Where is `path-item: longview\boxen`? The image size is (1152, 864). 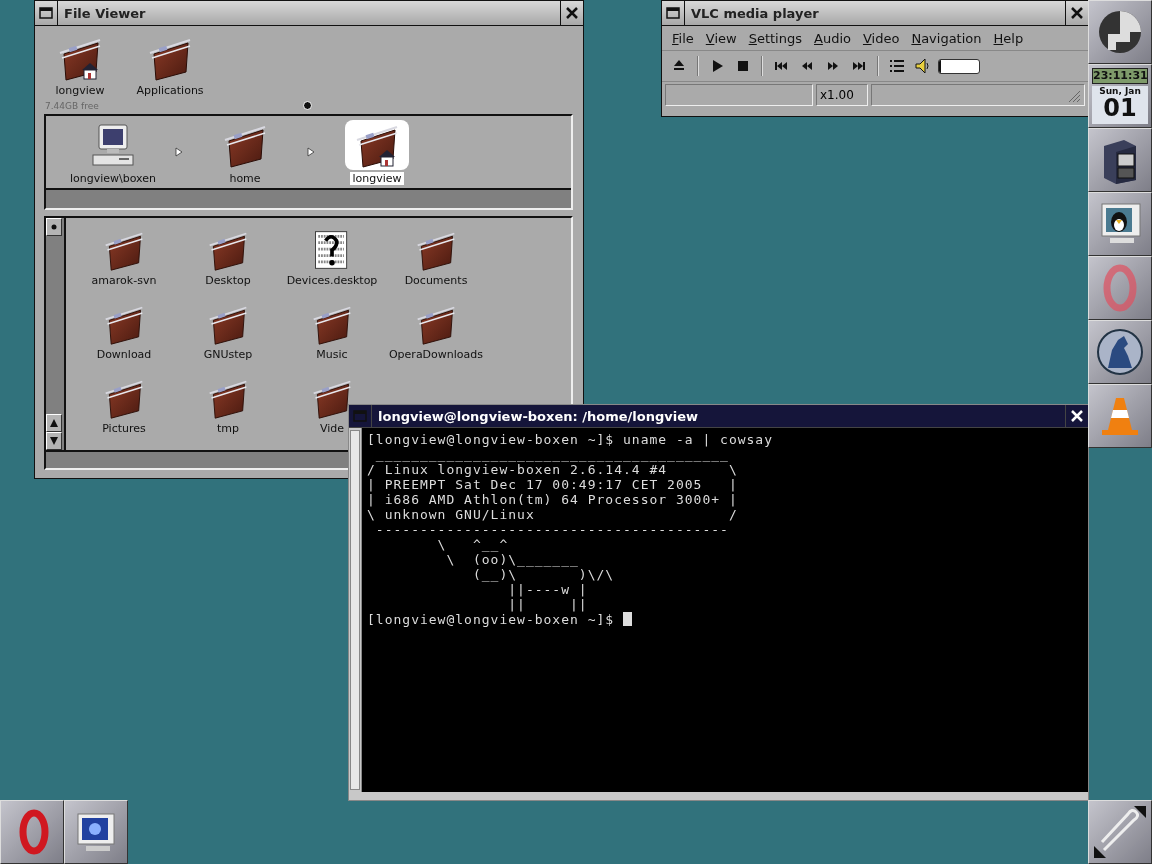
path-item: longview\boxen is located at coordinates (113, 152).